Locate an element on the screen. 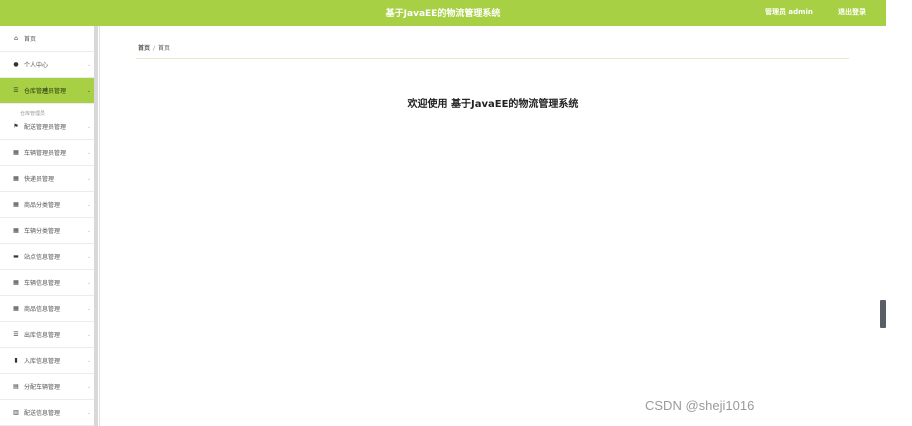  sidebar-item: ▬ 站点信息管理 ⌄ is located at coordinates (47, 257).